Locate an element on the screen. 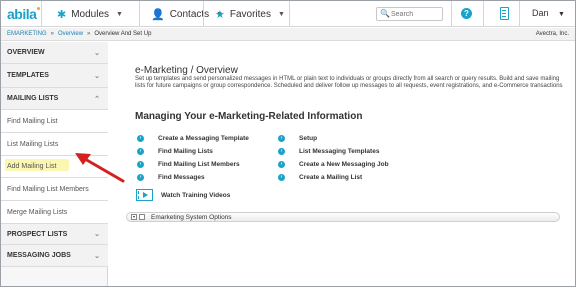 The image size is (576, 287). sidebar-section-label: OVERVIEW is located at coordinates (26, 52).